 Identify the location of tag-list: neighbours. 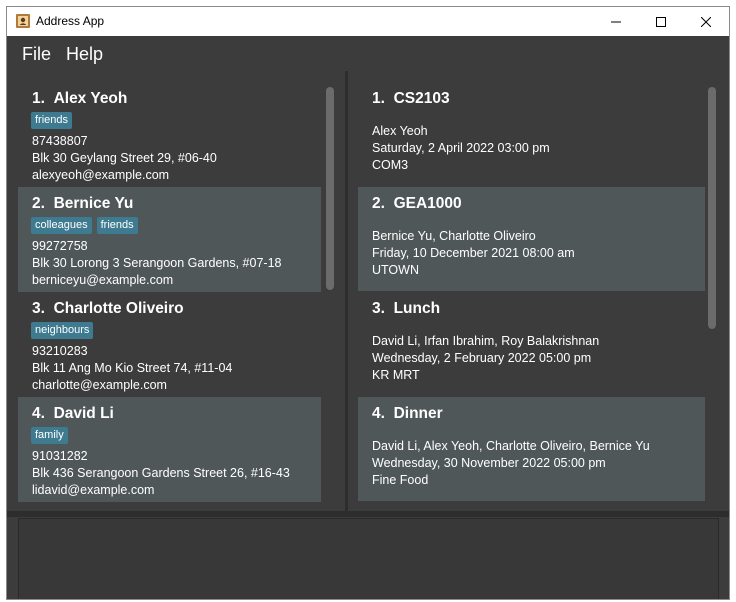
(62, 330).